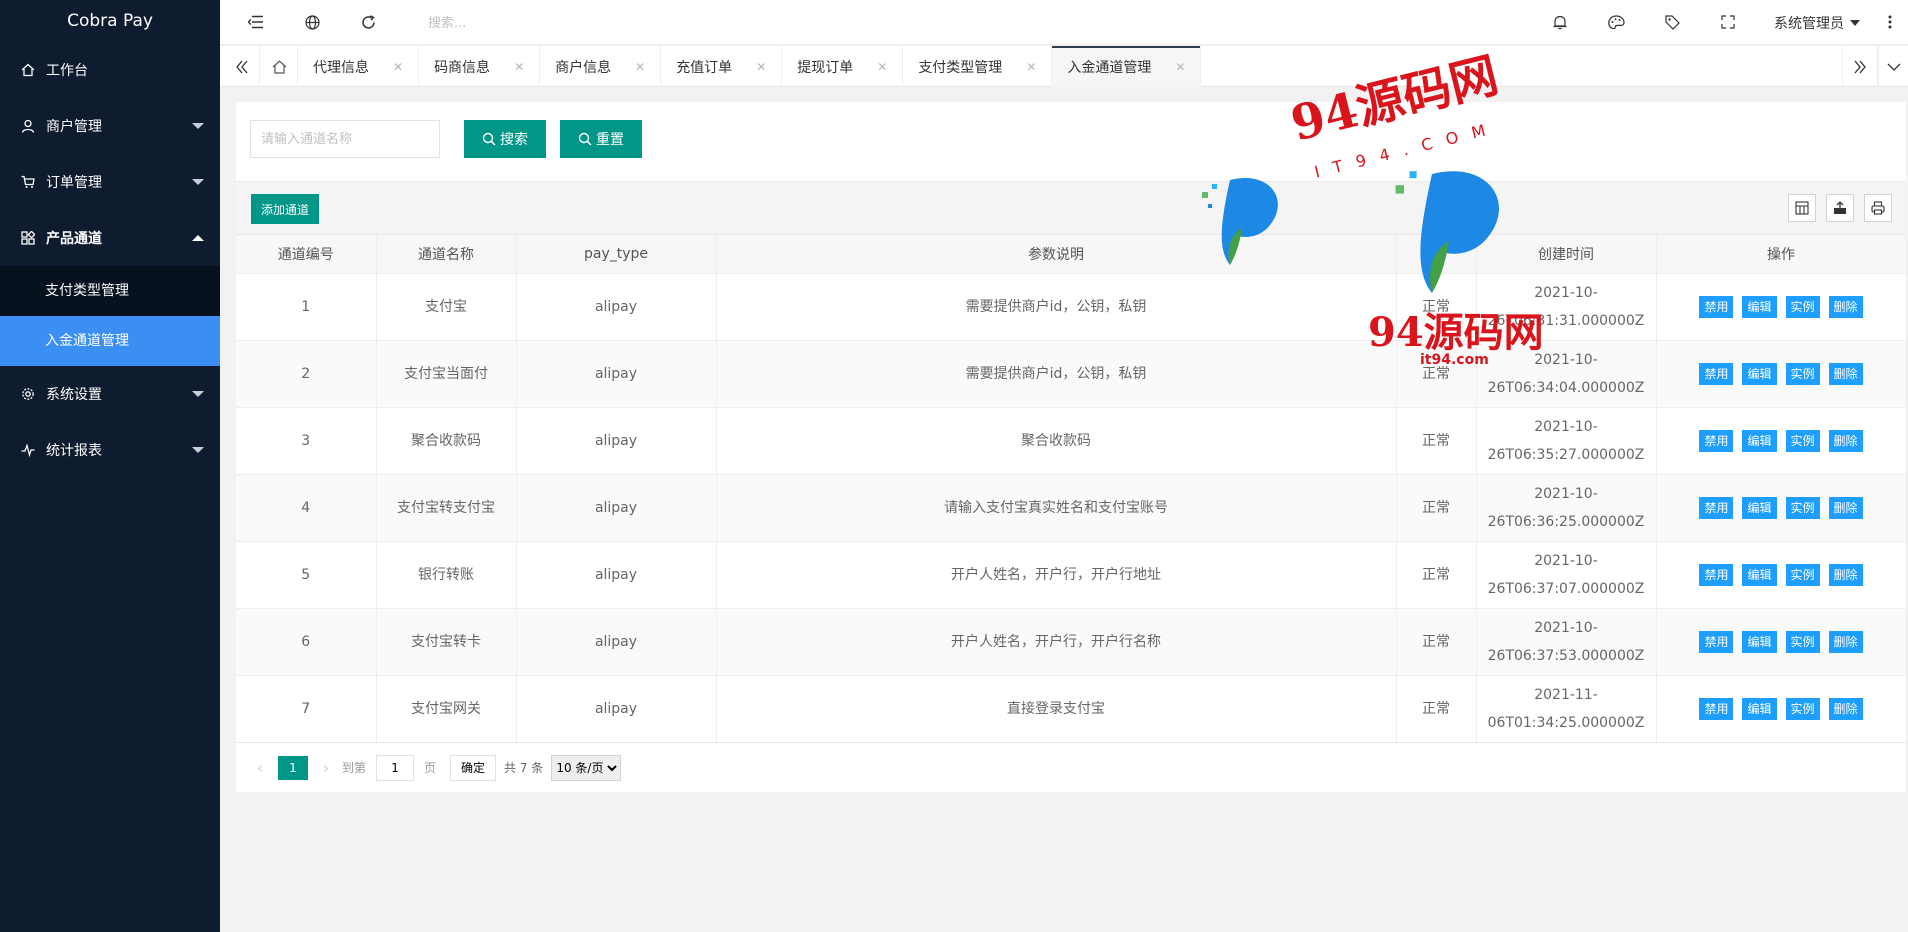  What do you see at coordinates (28, 70) in the screenshot?
I see `home-icon` at bounding box center [28, 70].